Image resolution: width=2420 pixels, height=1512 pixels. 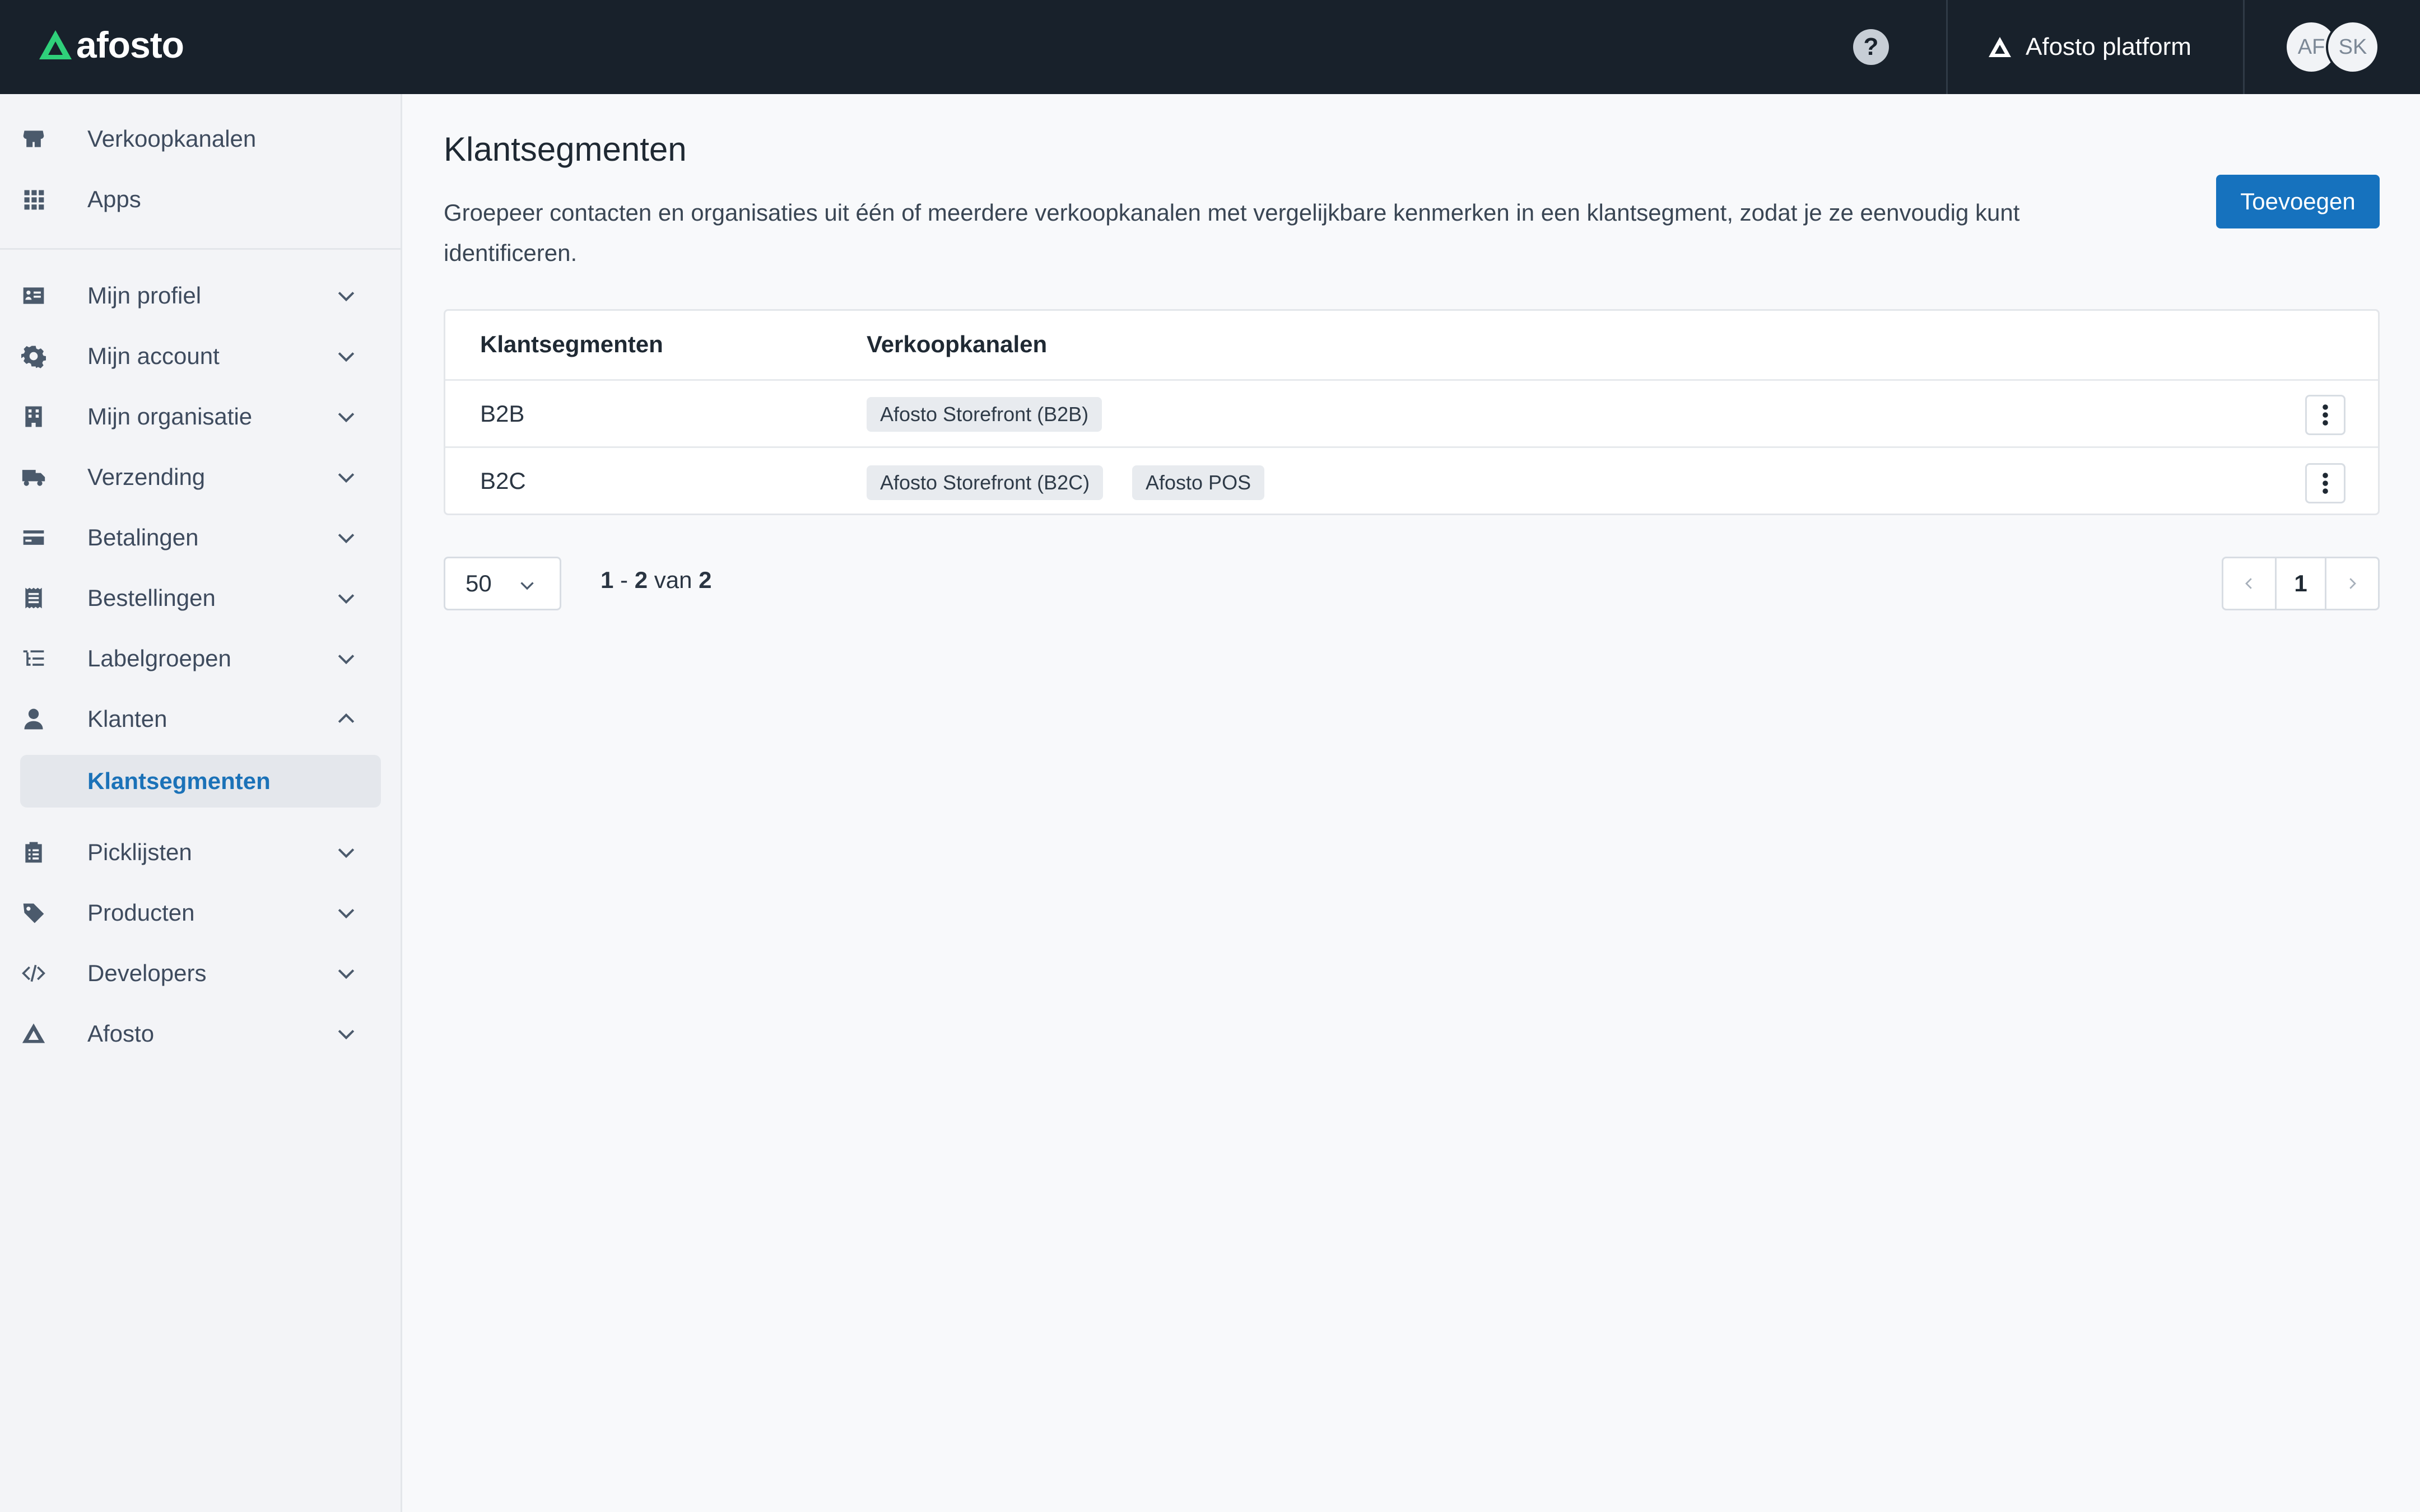 I want to click on storefront-icon, so click(x=33, y=139).